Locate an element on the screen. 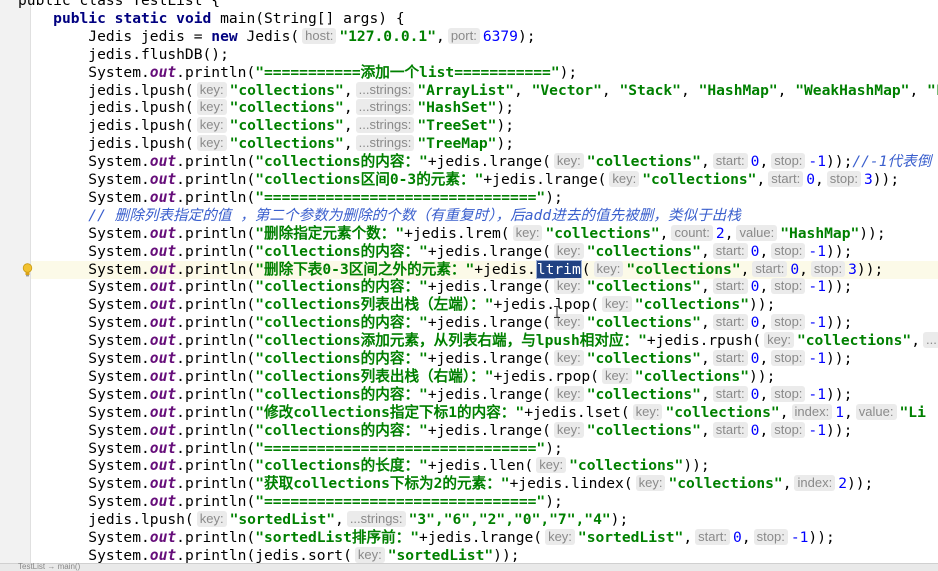  code-token: "sortedList排序前：" is located at coordinates (337, 537).